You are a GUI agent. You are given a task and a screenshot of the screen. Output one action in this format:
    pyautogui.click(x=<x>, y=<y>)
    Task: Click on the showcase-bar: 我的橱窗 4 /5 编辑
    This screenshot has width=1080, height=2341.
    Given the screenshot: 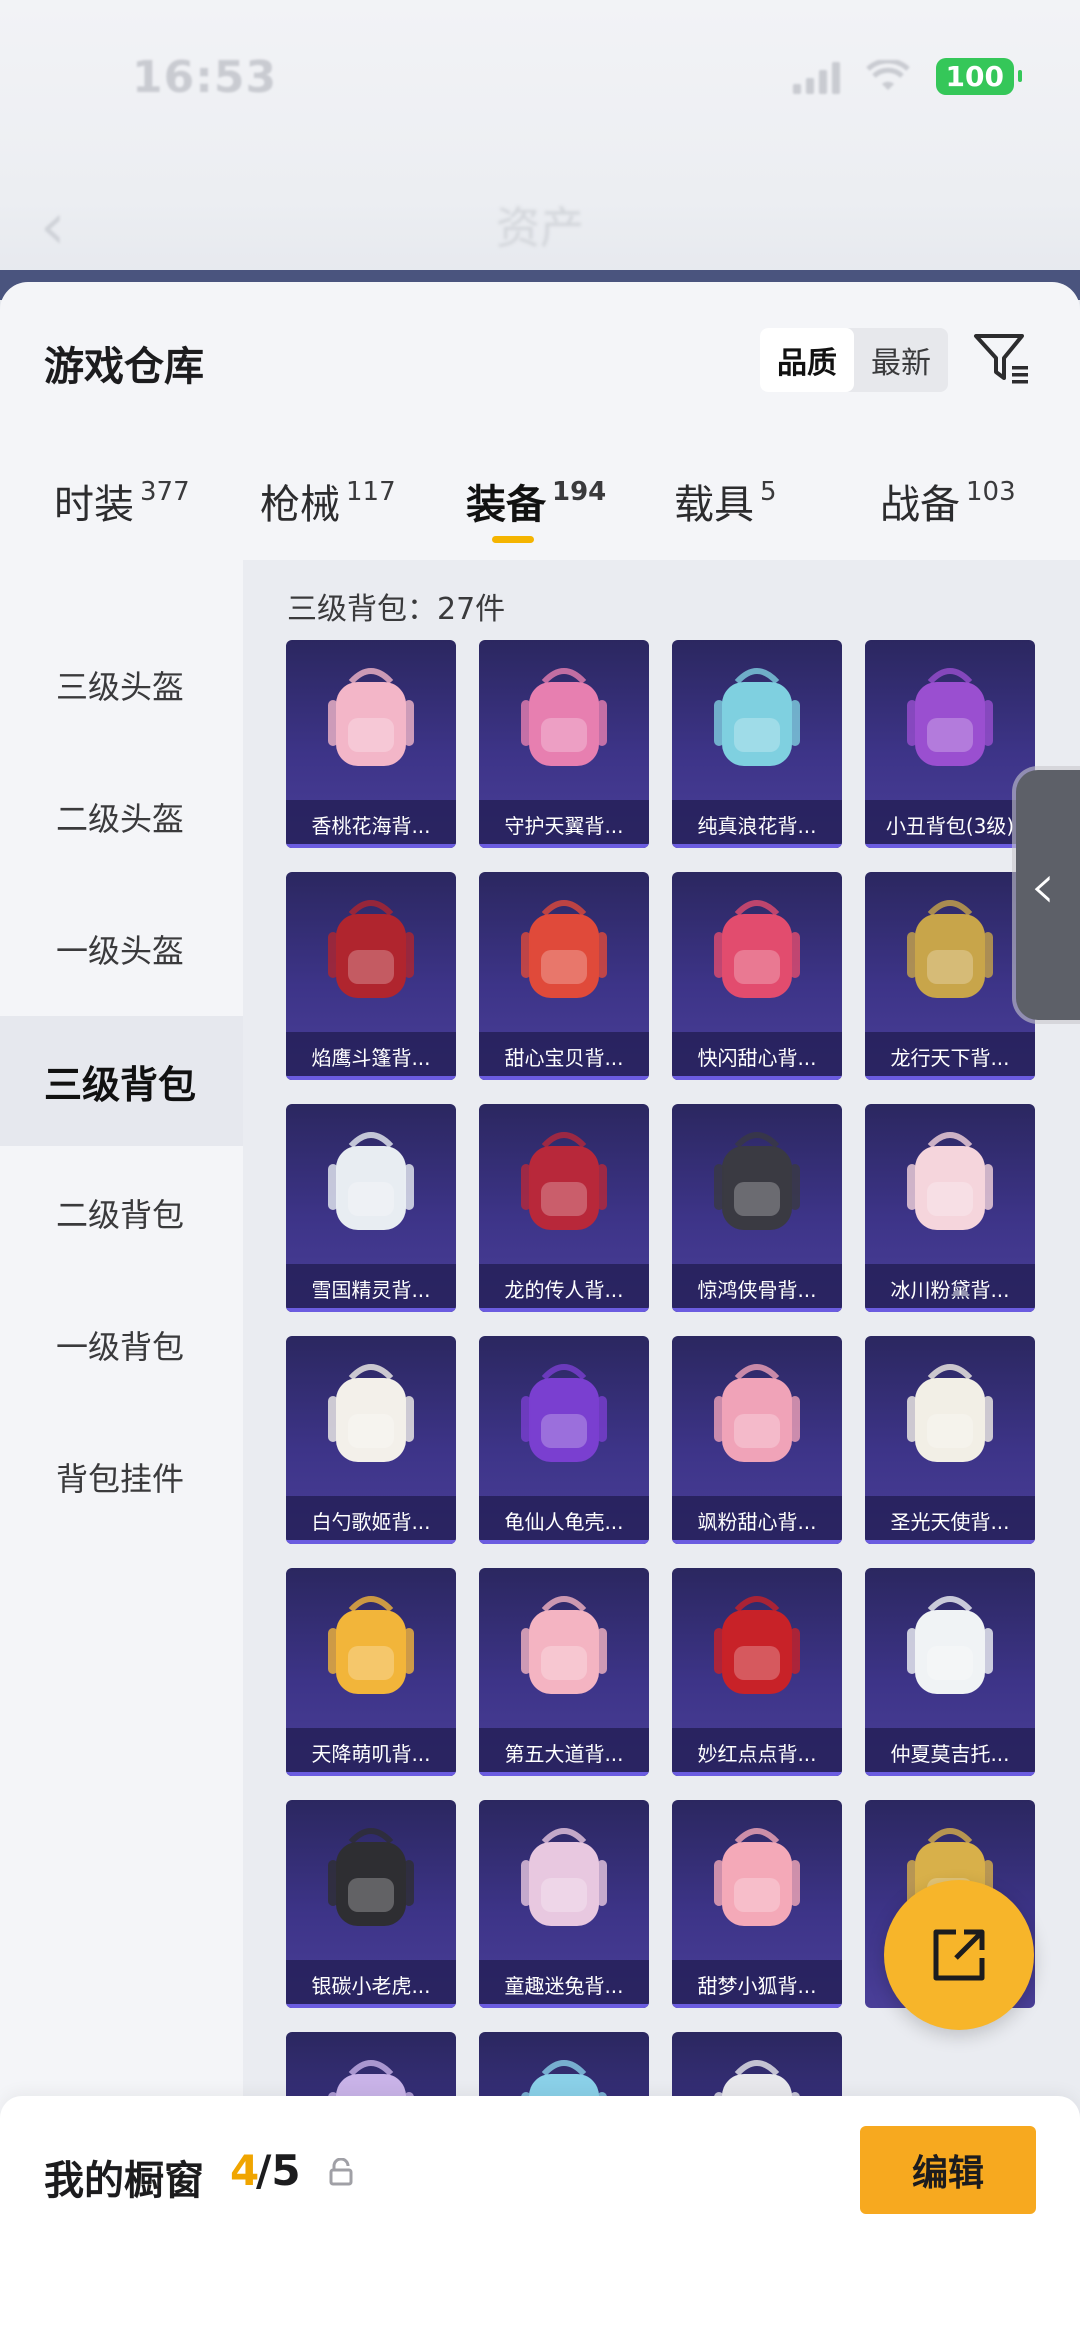 What is the action you would take?
    pyautogui.click(x=540, y=2218)
    